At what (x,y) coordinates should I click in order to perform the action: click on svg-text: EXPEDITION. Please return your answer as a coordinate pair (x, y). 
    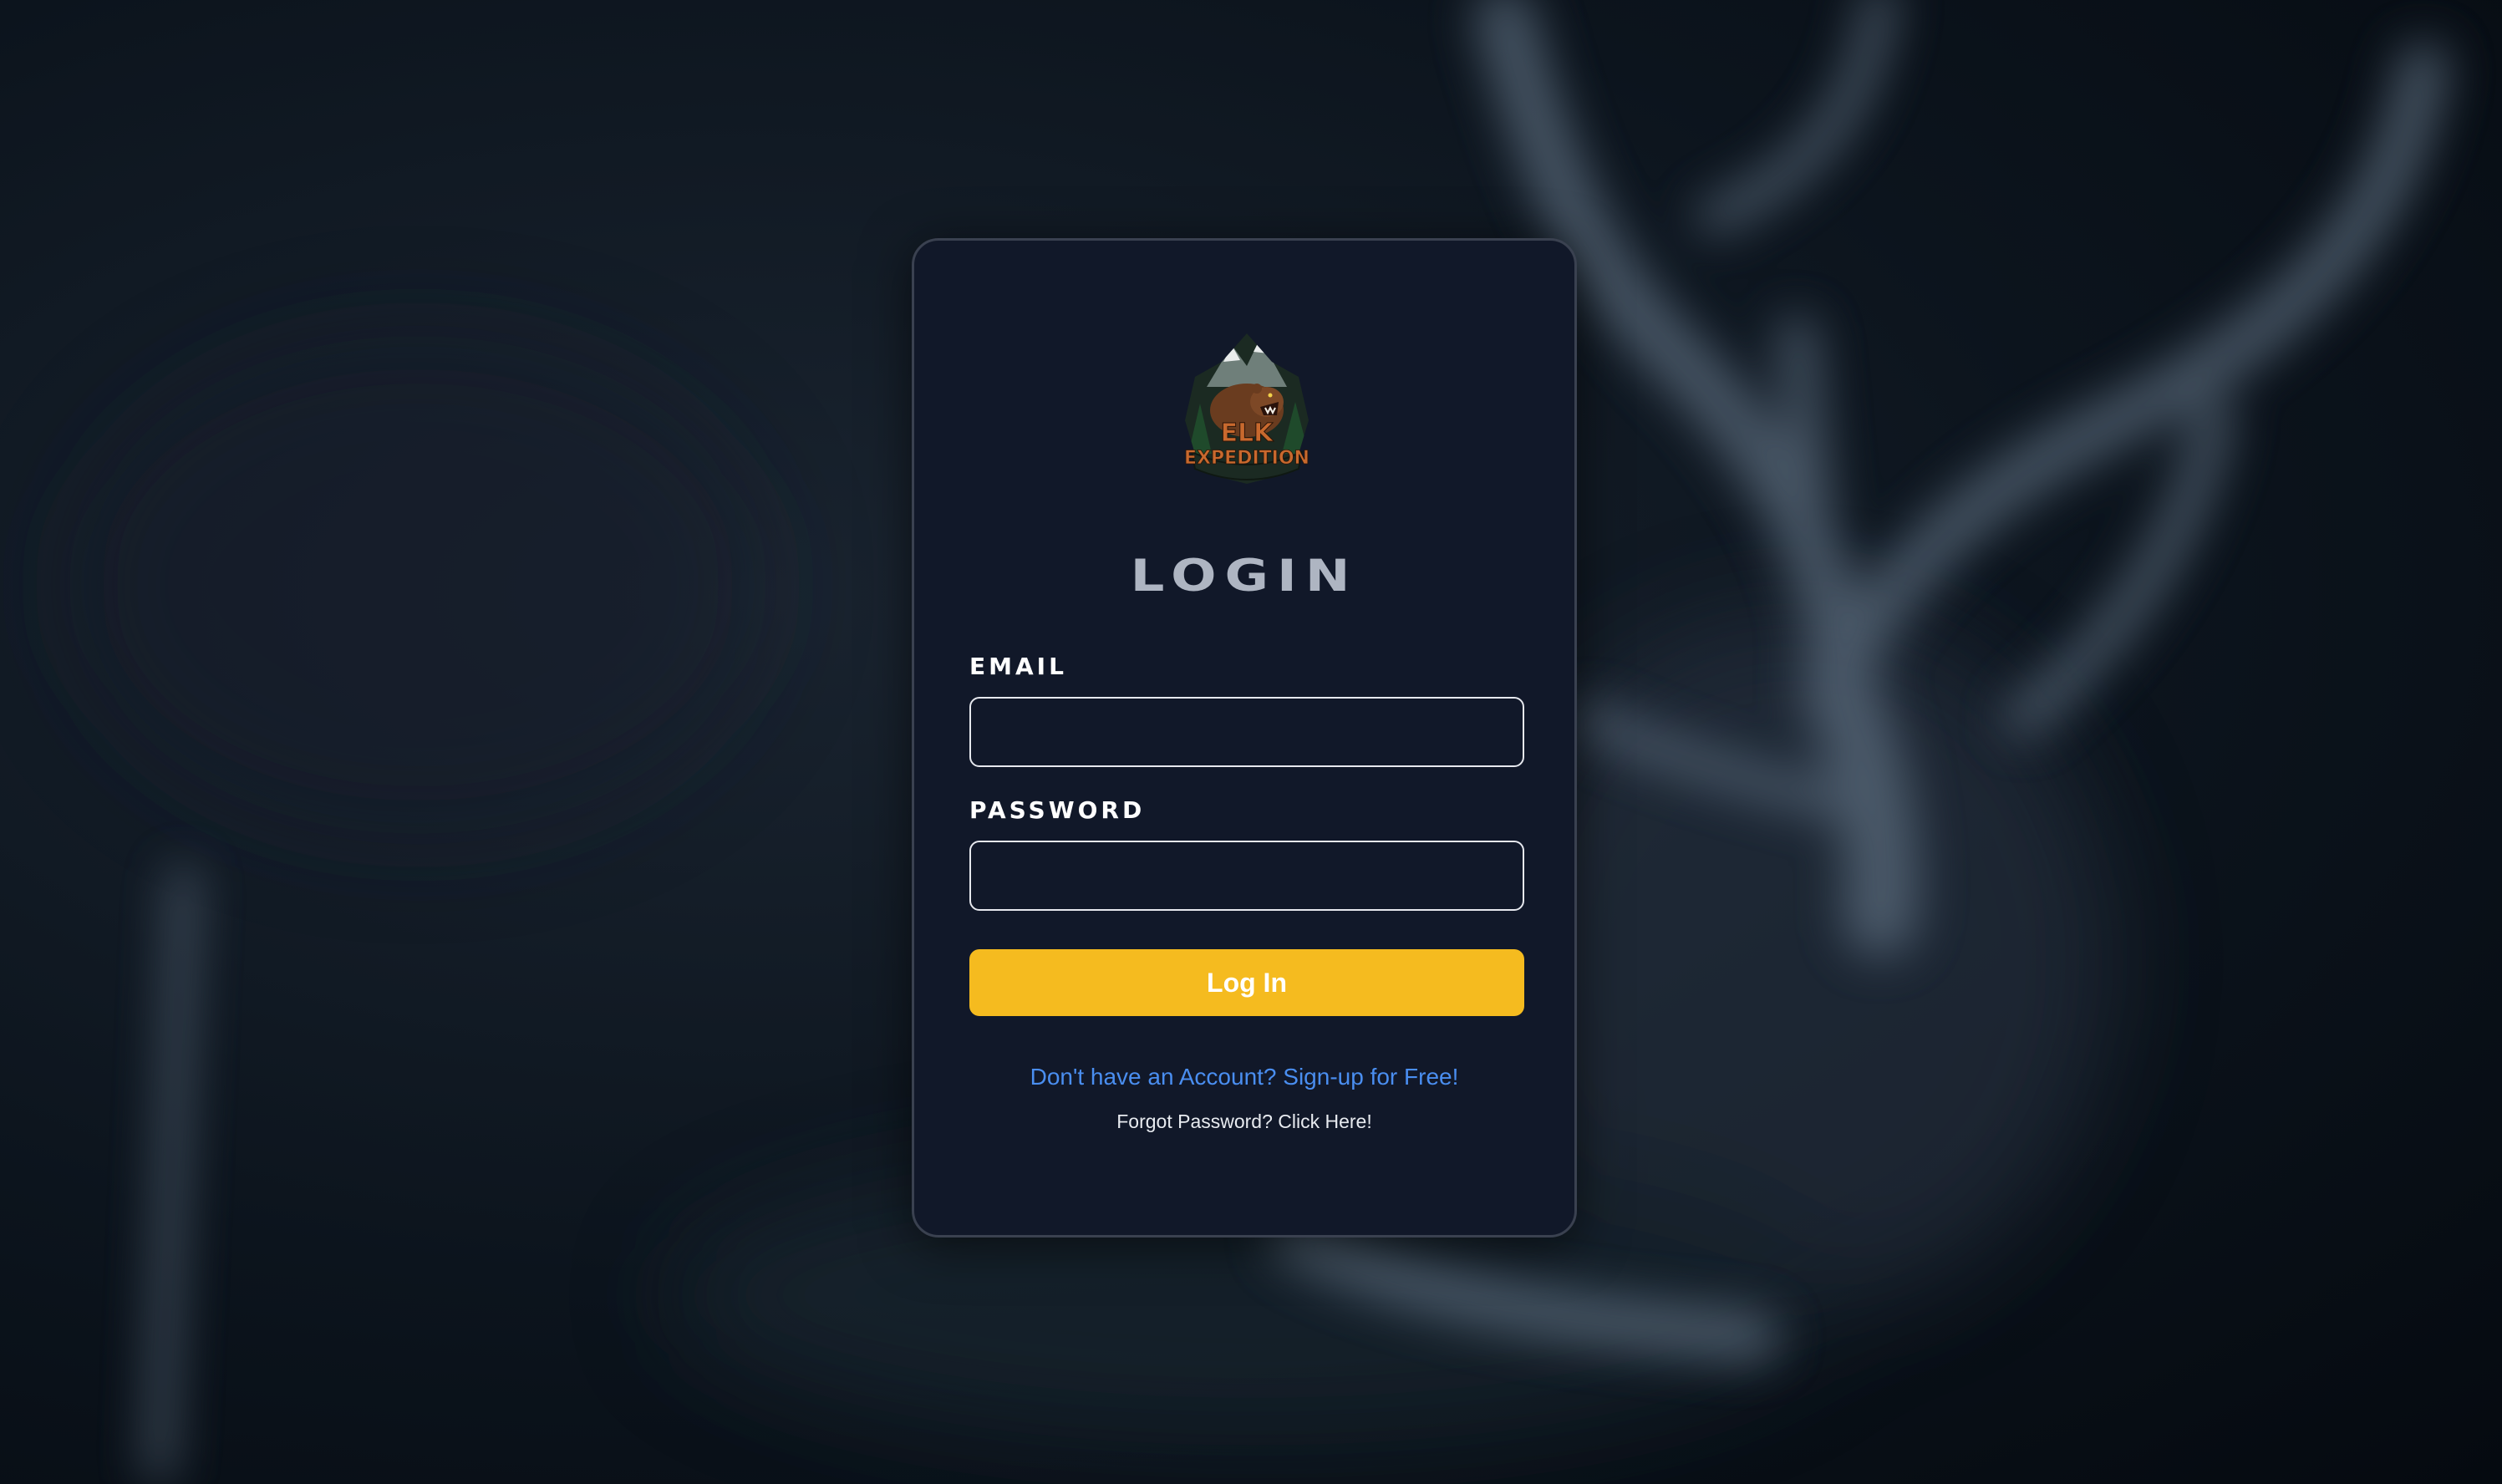
    Looking at the image, I should click on (1246, 458).